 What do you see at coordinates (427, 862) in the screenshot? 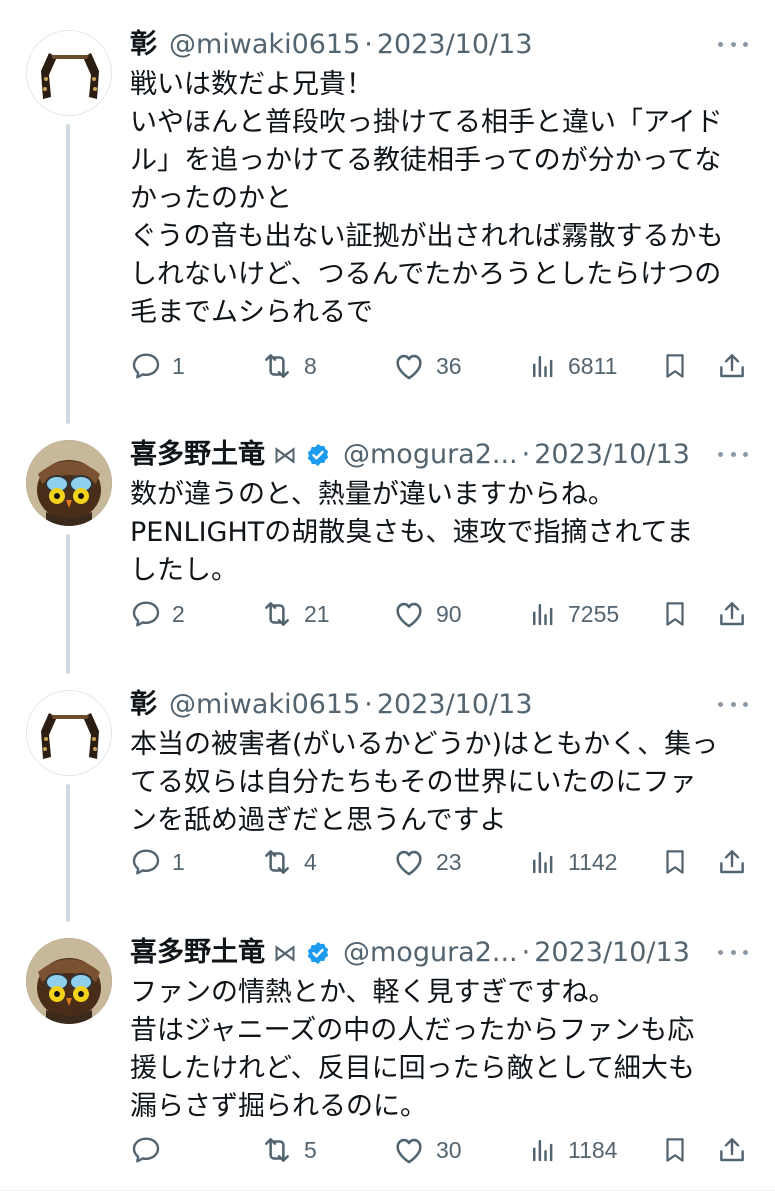
I see `like-button: 23` at bounding box center [427, 862].